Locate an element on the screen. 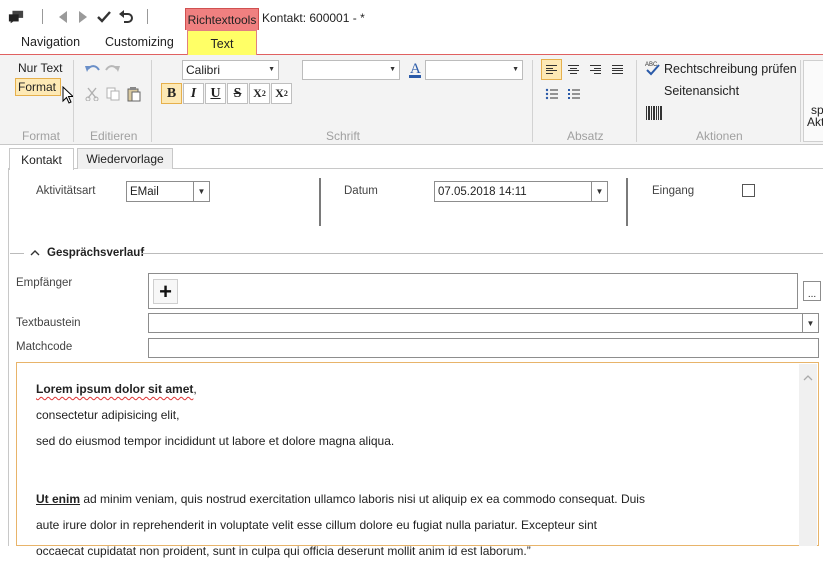 The image size is (823, 570). barcode-icon is located at coordinates (654, 114).